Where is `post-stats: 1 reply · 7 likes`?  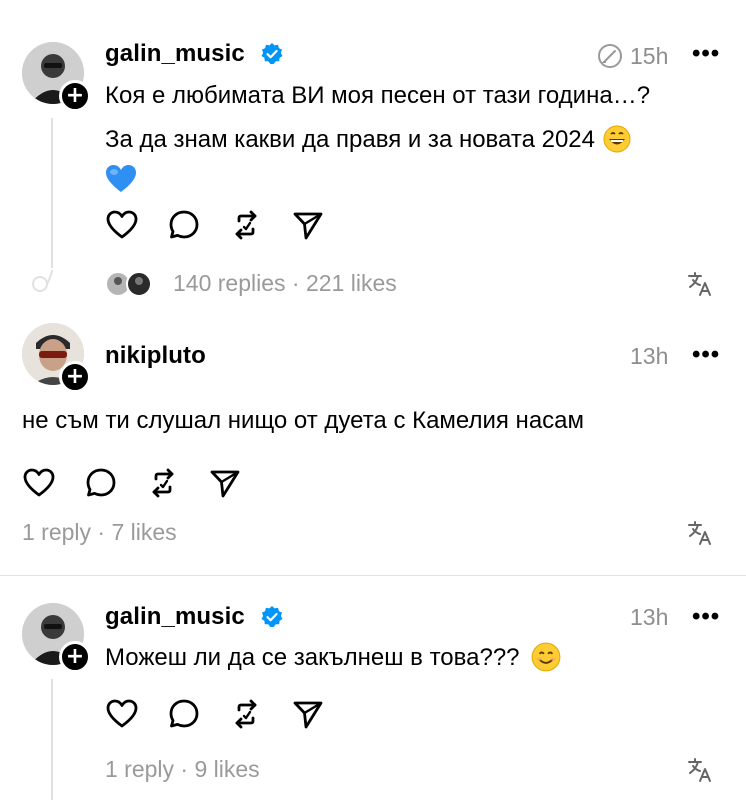 post-stats: 1 reply · 7 likes is located at coordinates (99, 532).